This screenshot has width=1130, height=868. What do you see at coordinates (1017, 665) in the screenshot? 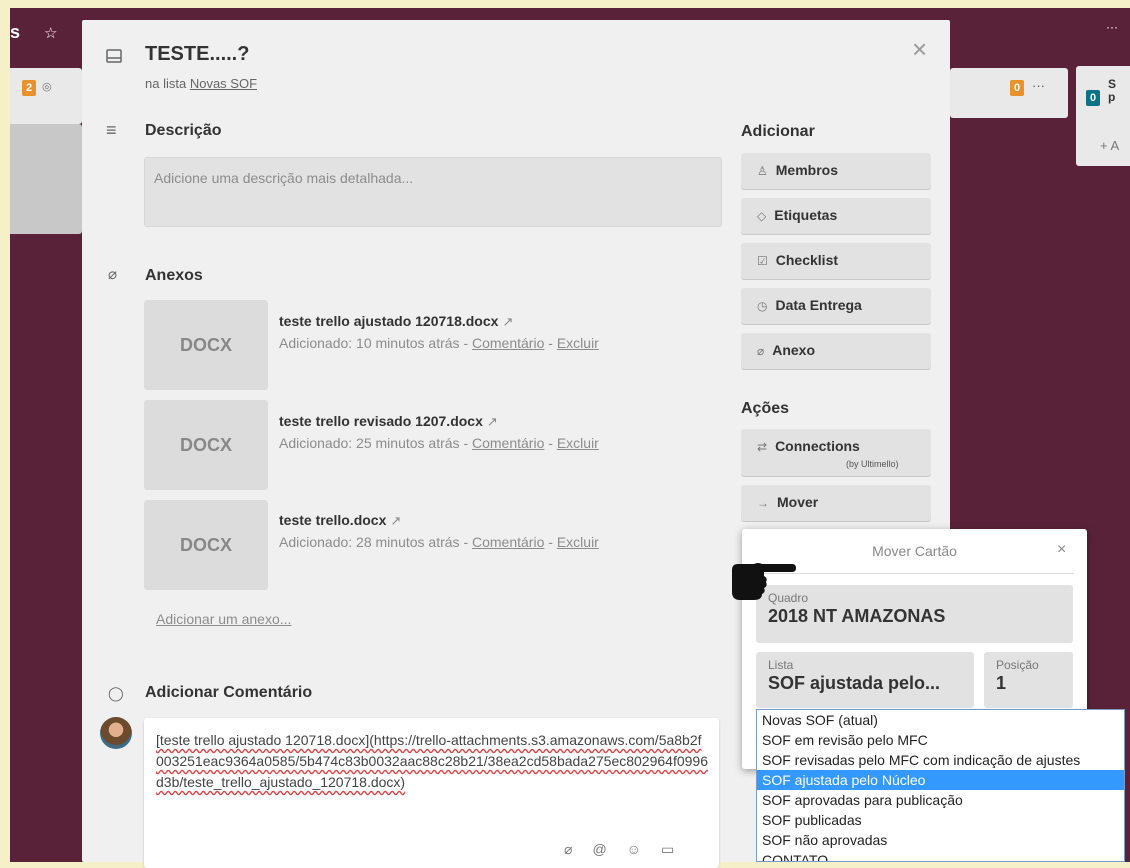
I see `position-label: Posição` at bounding box center [1017, 665].